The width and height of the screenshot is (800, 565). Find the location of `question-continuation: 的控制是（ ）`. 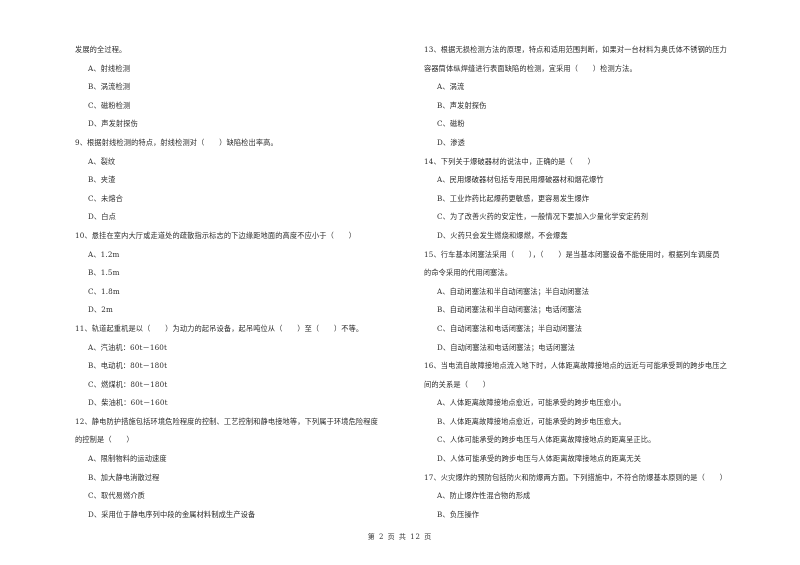

question-continuation: 的控制是（ ） is located at coordinates (104, 440).